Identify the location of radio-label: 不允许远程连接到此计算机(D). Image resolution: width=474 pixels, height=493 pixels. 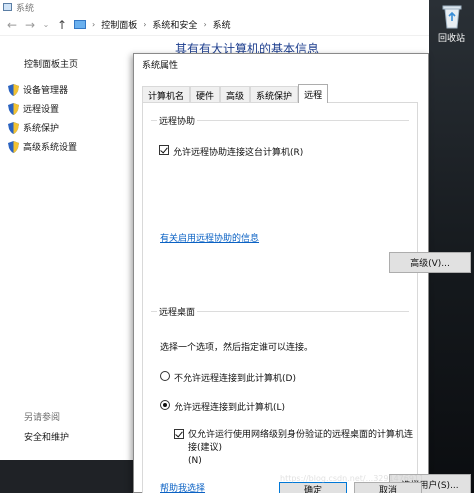
(235, 379).